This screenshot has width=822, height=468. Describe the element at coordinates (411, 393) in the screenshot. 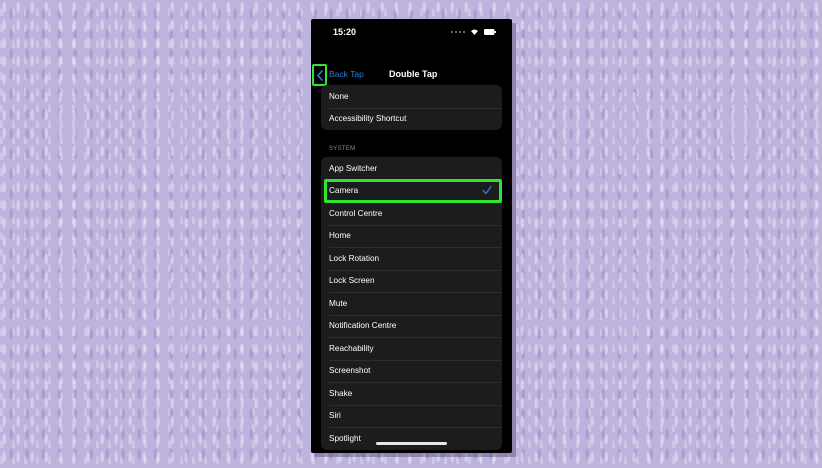

I see `list-item-shake: Shake` at that location.